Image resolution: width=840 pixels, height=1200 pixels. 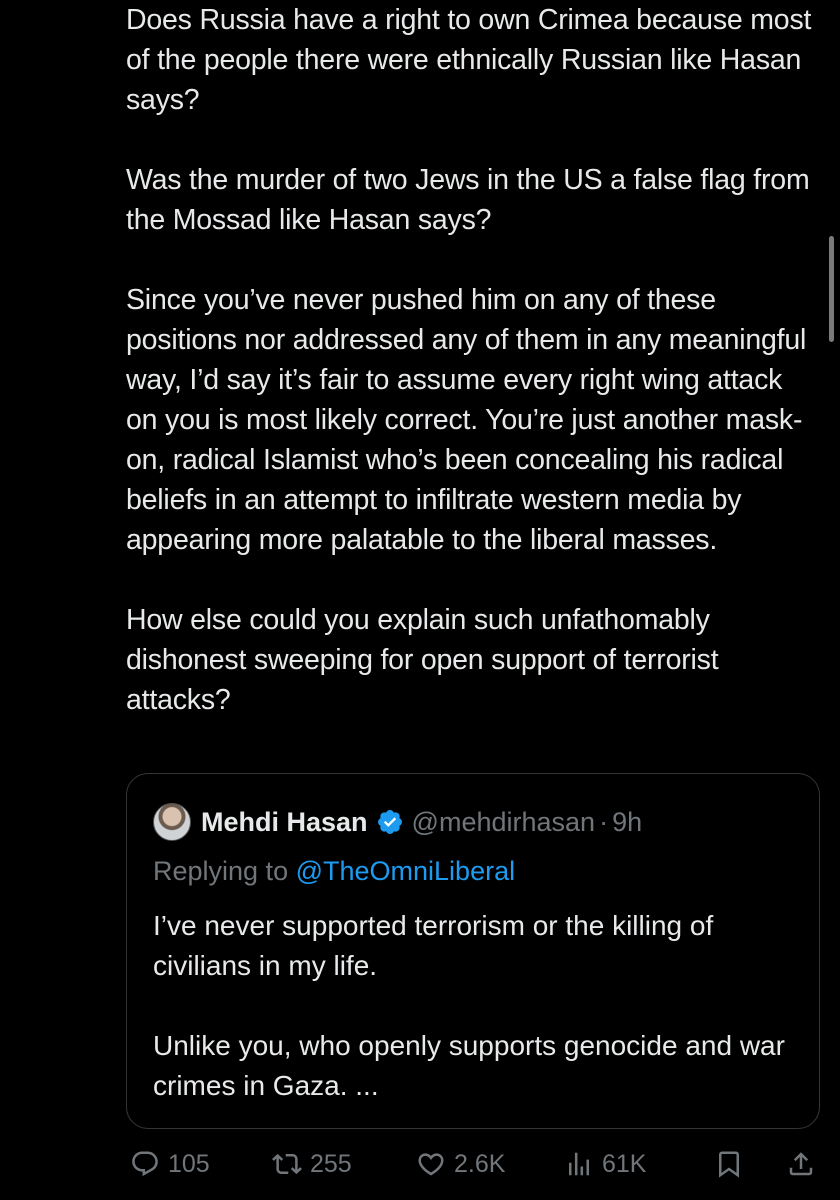 I want to click on bookmark-button, so click(x=729, y=1164).